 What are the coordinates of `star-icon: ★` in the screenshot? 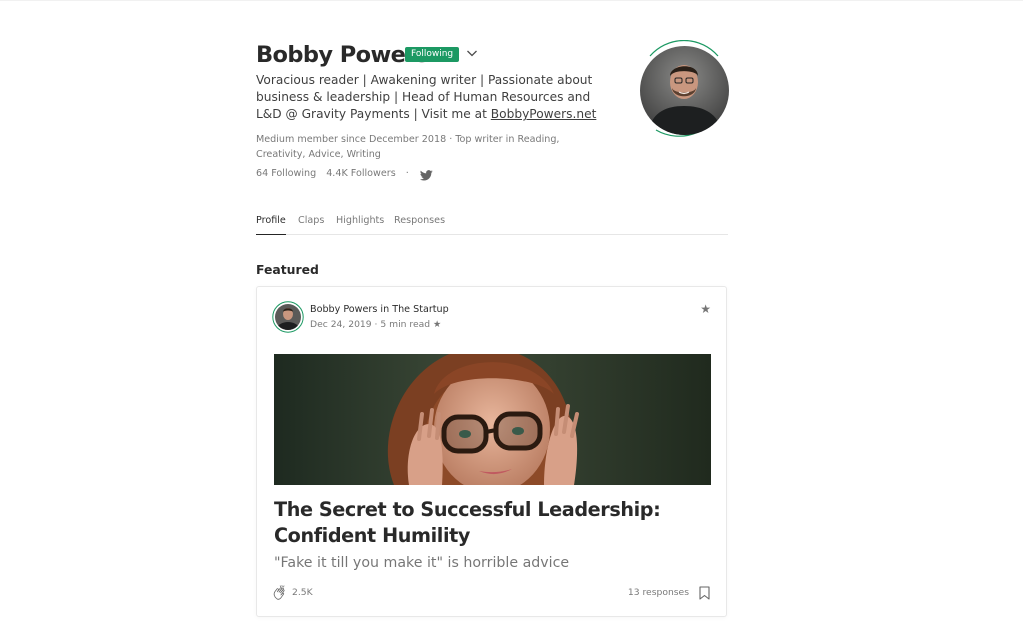 It's located at (705, 309).